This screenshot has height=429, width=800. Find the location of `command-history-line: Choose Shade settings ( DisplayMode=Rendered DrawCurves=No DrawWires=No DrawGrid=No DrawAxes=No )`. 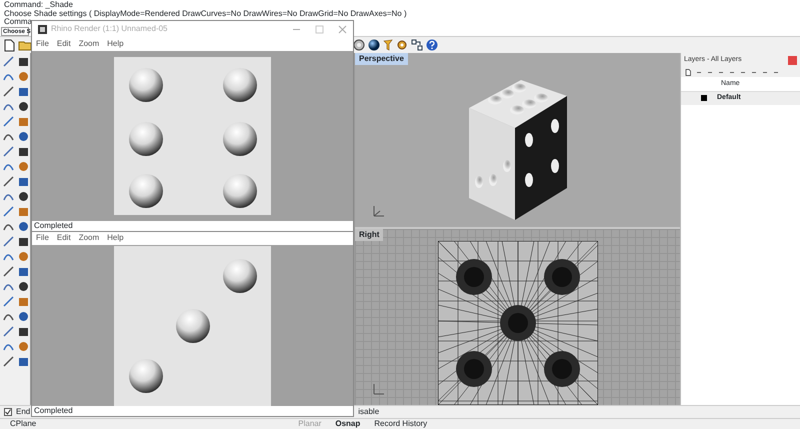

command-history-line: Choose Shade settings ( DisplayMode=Rendered DrawCurves=No DrawWires=No DrawGrid=No DrawAxes=No ) is located at coordinates (205, 13).